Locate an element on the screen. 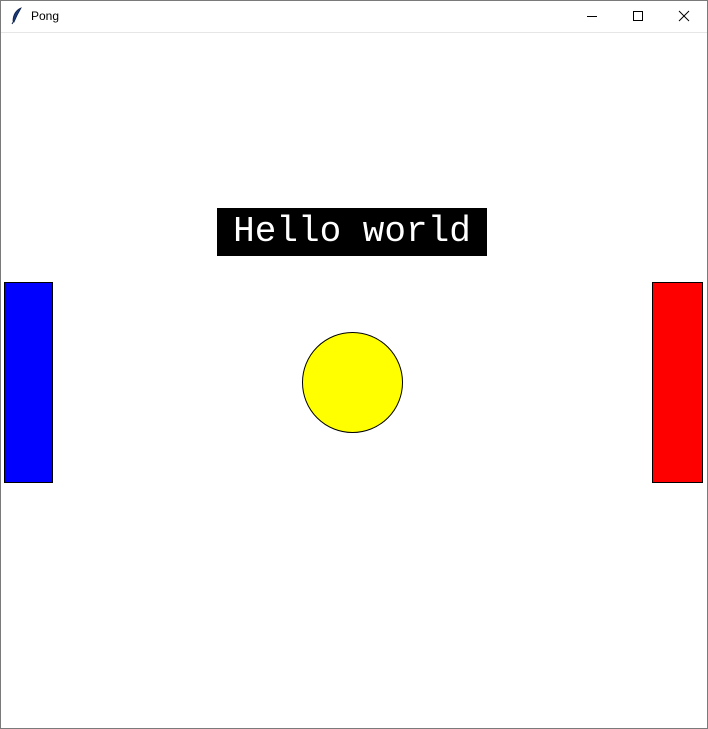 The height and width of the screenshot is (729, 708). maximize-button is located at coordinates (638, 16).